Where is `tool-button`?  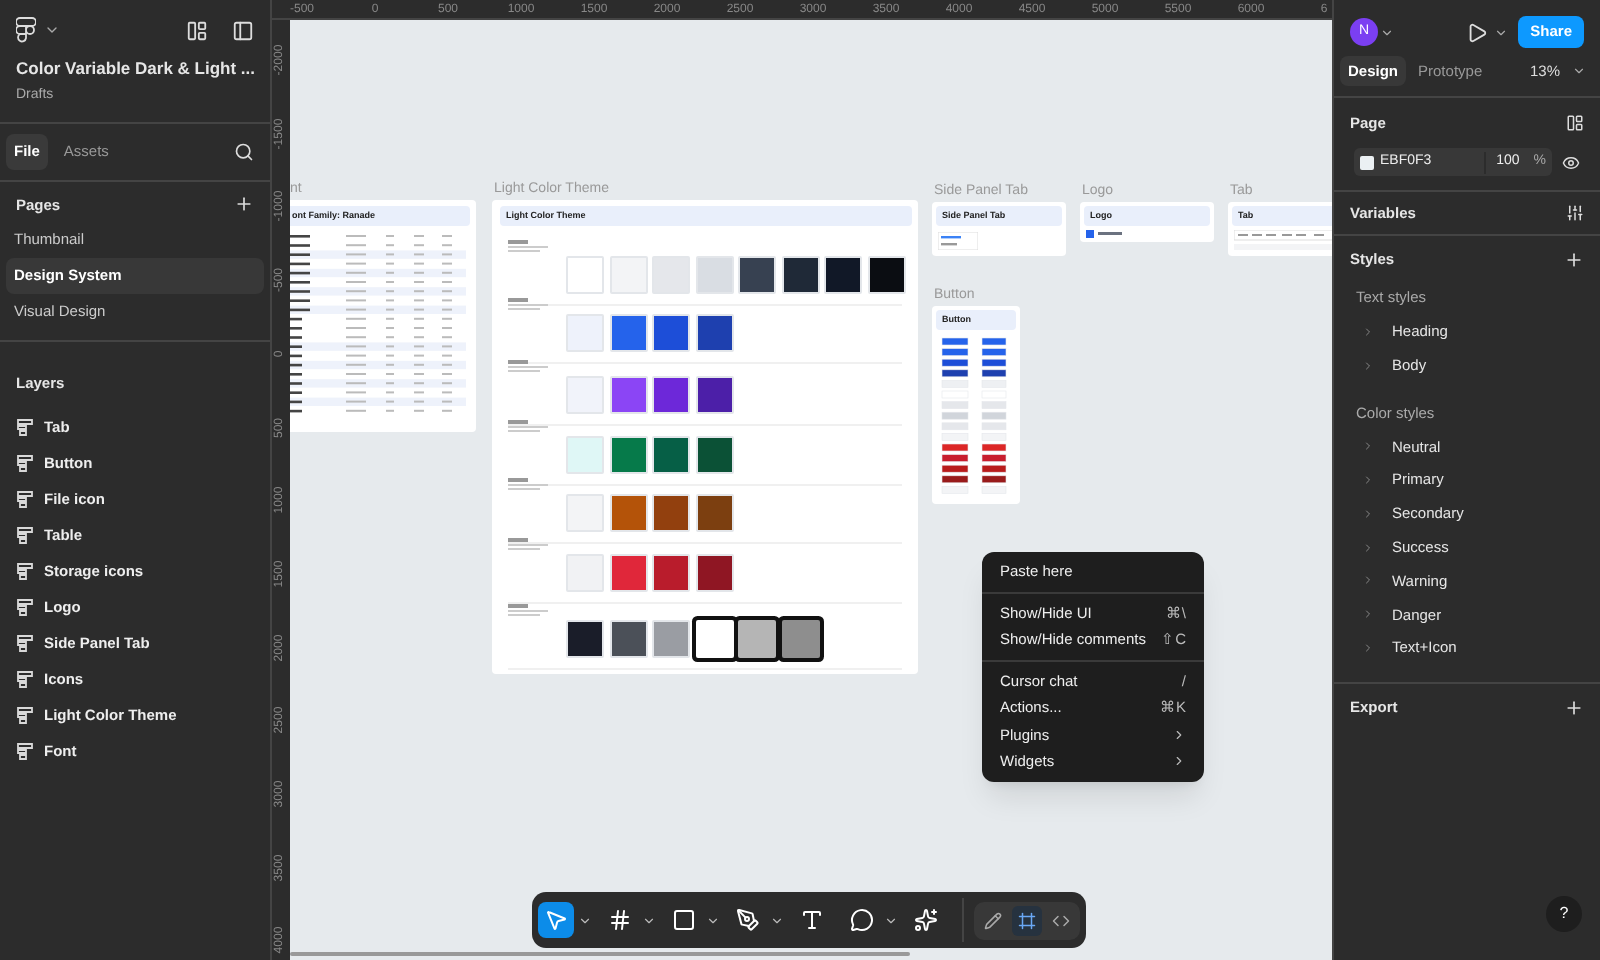 tool-button is located at coordinates (556, 920).